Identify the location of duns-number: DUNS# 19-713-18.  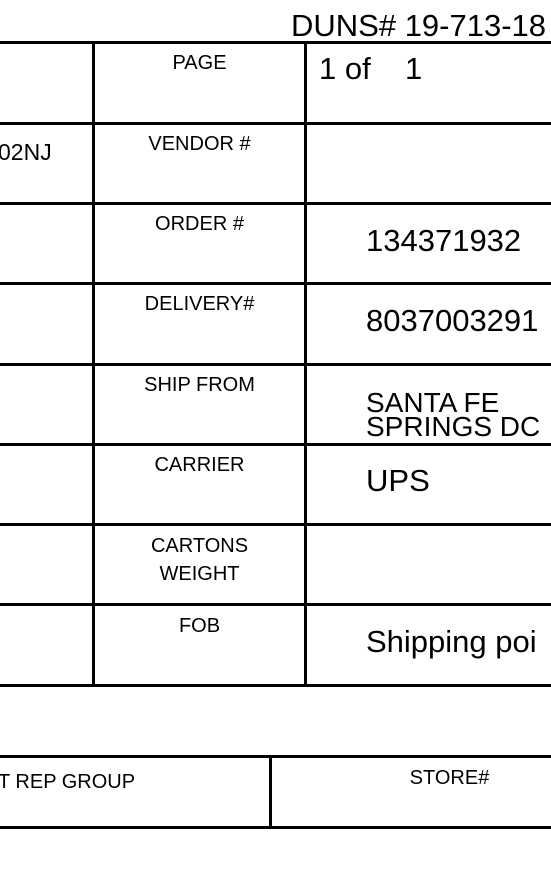
(419, 25).